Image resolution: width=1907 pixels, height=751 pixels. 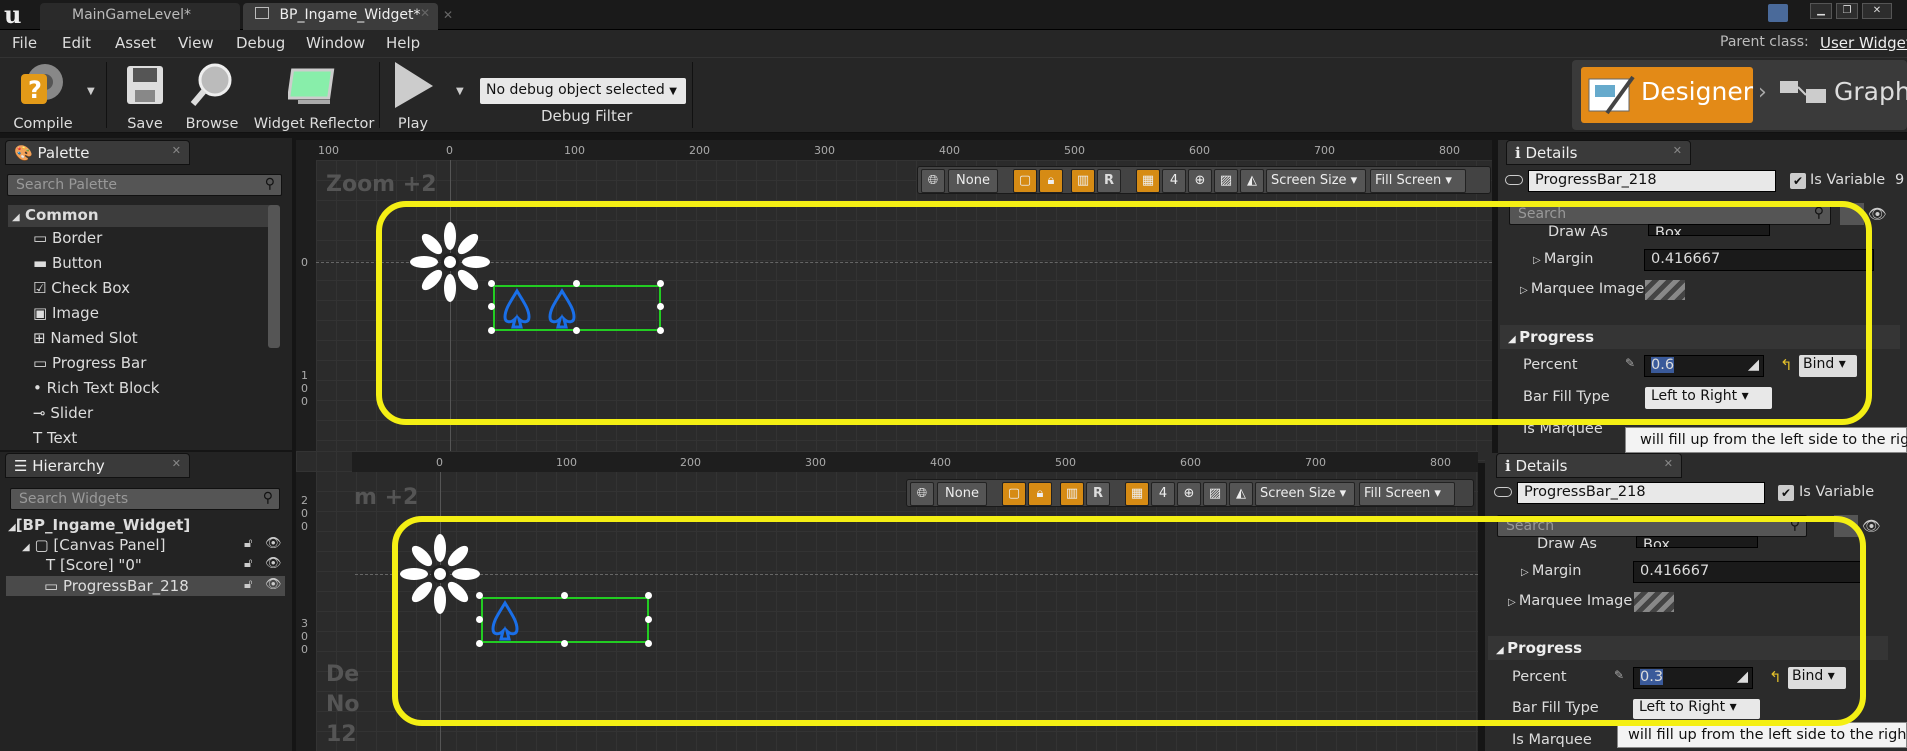 I want to click on palette-item-progress-bar: ▭ Progress Bar, so click(x=89, y=363).